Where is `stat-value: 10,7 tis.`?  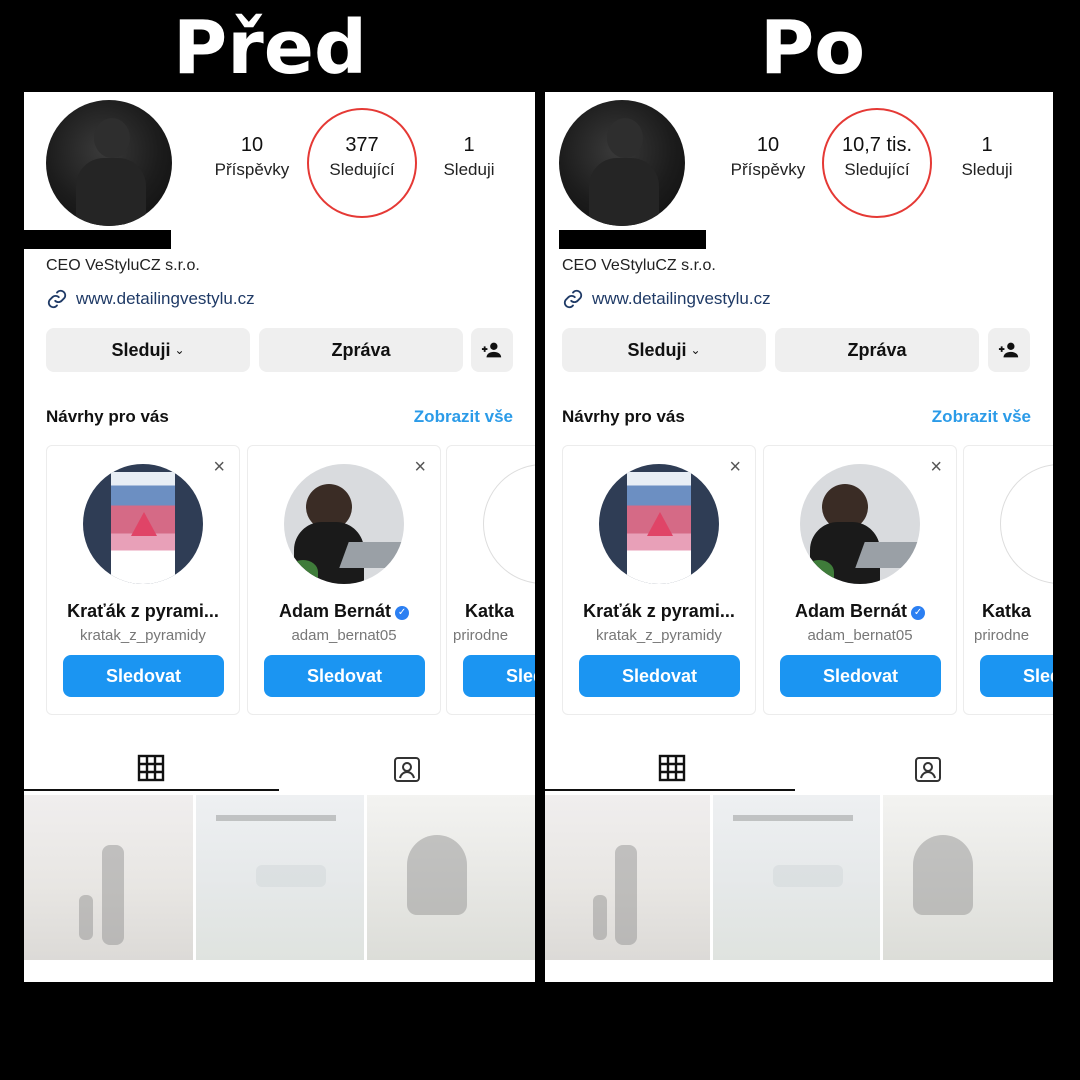
stat-value: 10,7 tis. is located at coordinates (877, 145).